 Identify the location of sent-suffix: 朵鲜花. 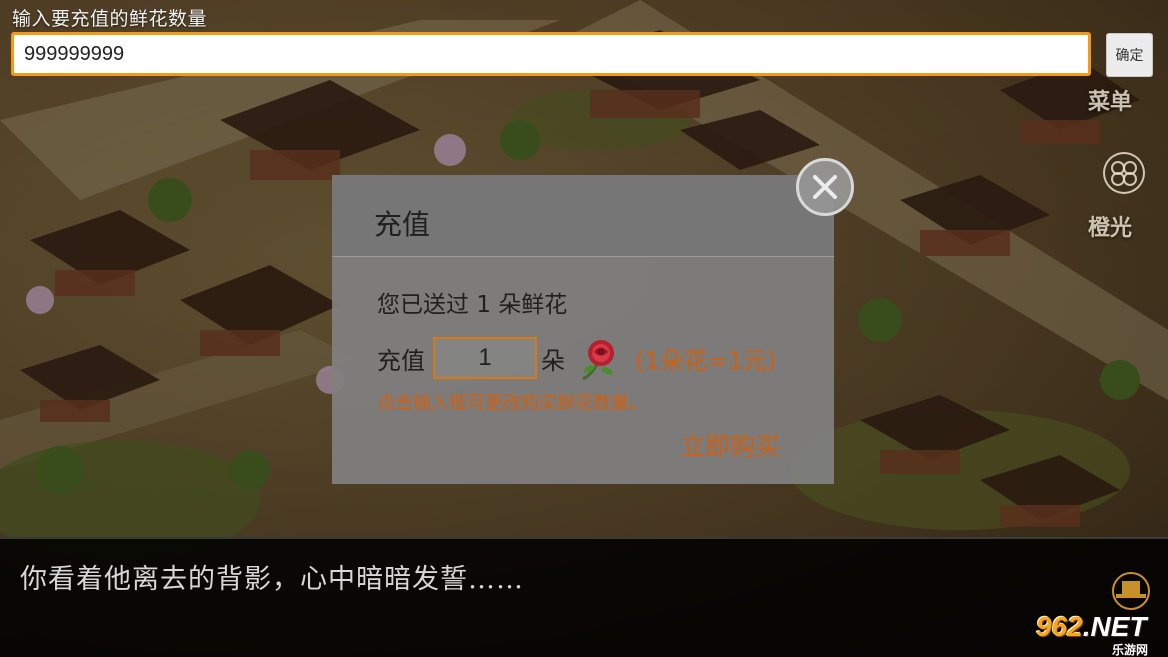
(533, 305).